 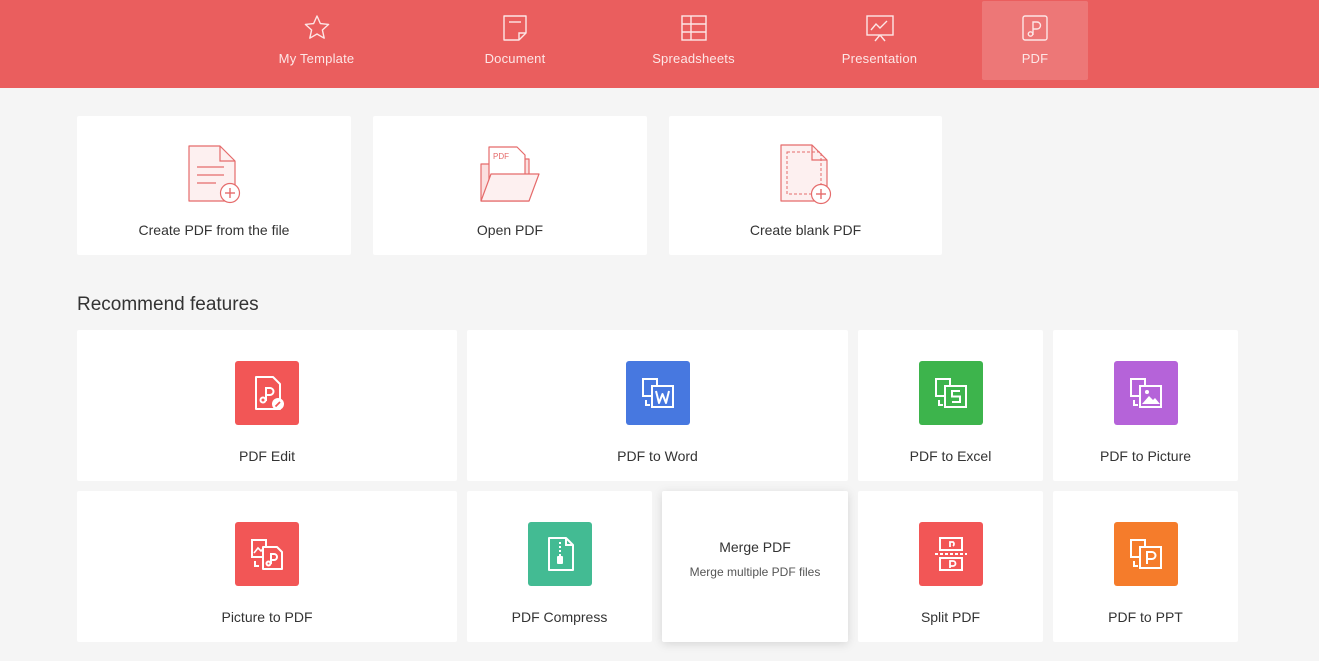 What do you see at coordinates (950, 456) in the screenshot?
I see `card-label: PDF to Excel` at bounding box center [950, 456].